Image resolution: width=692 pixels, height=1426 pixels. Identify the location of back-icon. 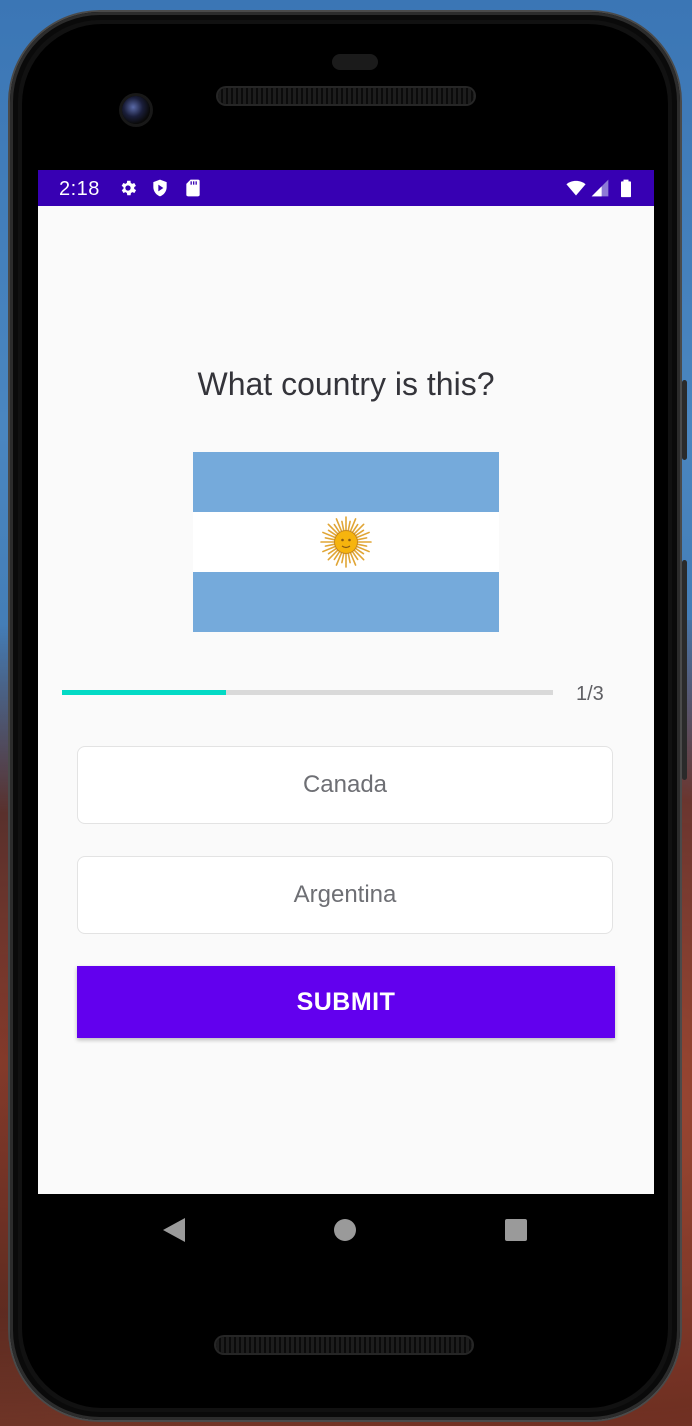
(174, 1230).